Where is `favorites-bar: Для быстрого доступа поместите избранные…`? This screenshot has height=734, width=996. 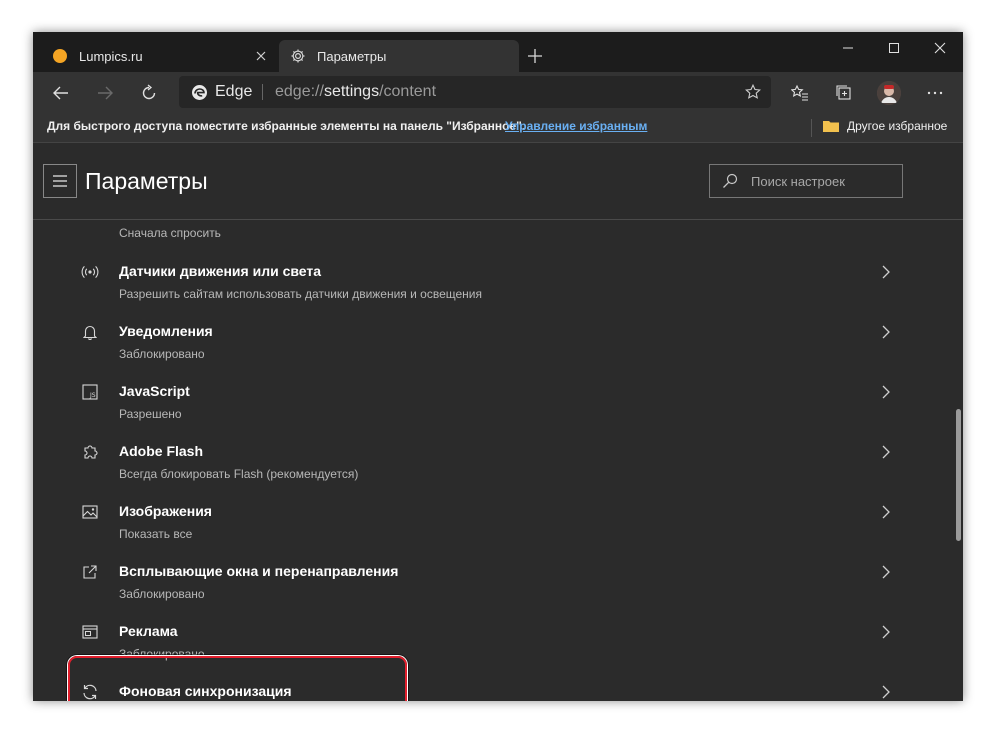 favorites-bar: Для быстрого доступа поместите избранные… is located at coordinates (498, 128).